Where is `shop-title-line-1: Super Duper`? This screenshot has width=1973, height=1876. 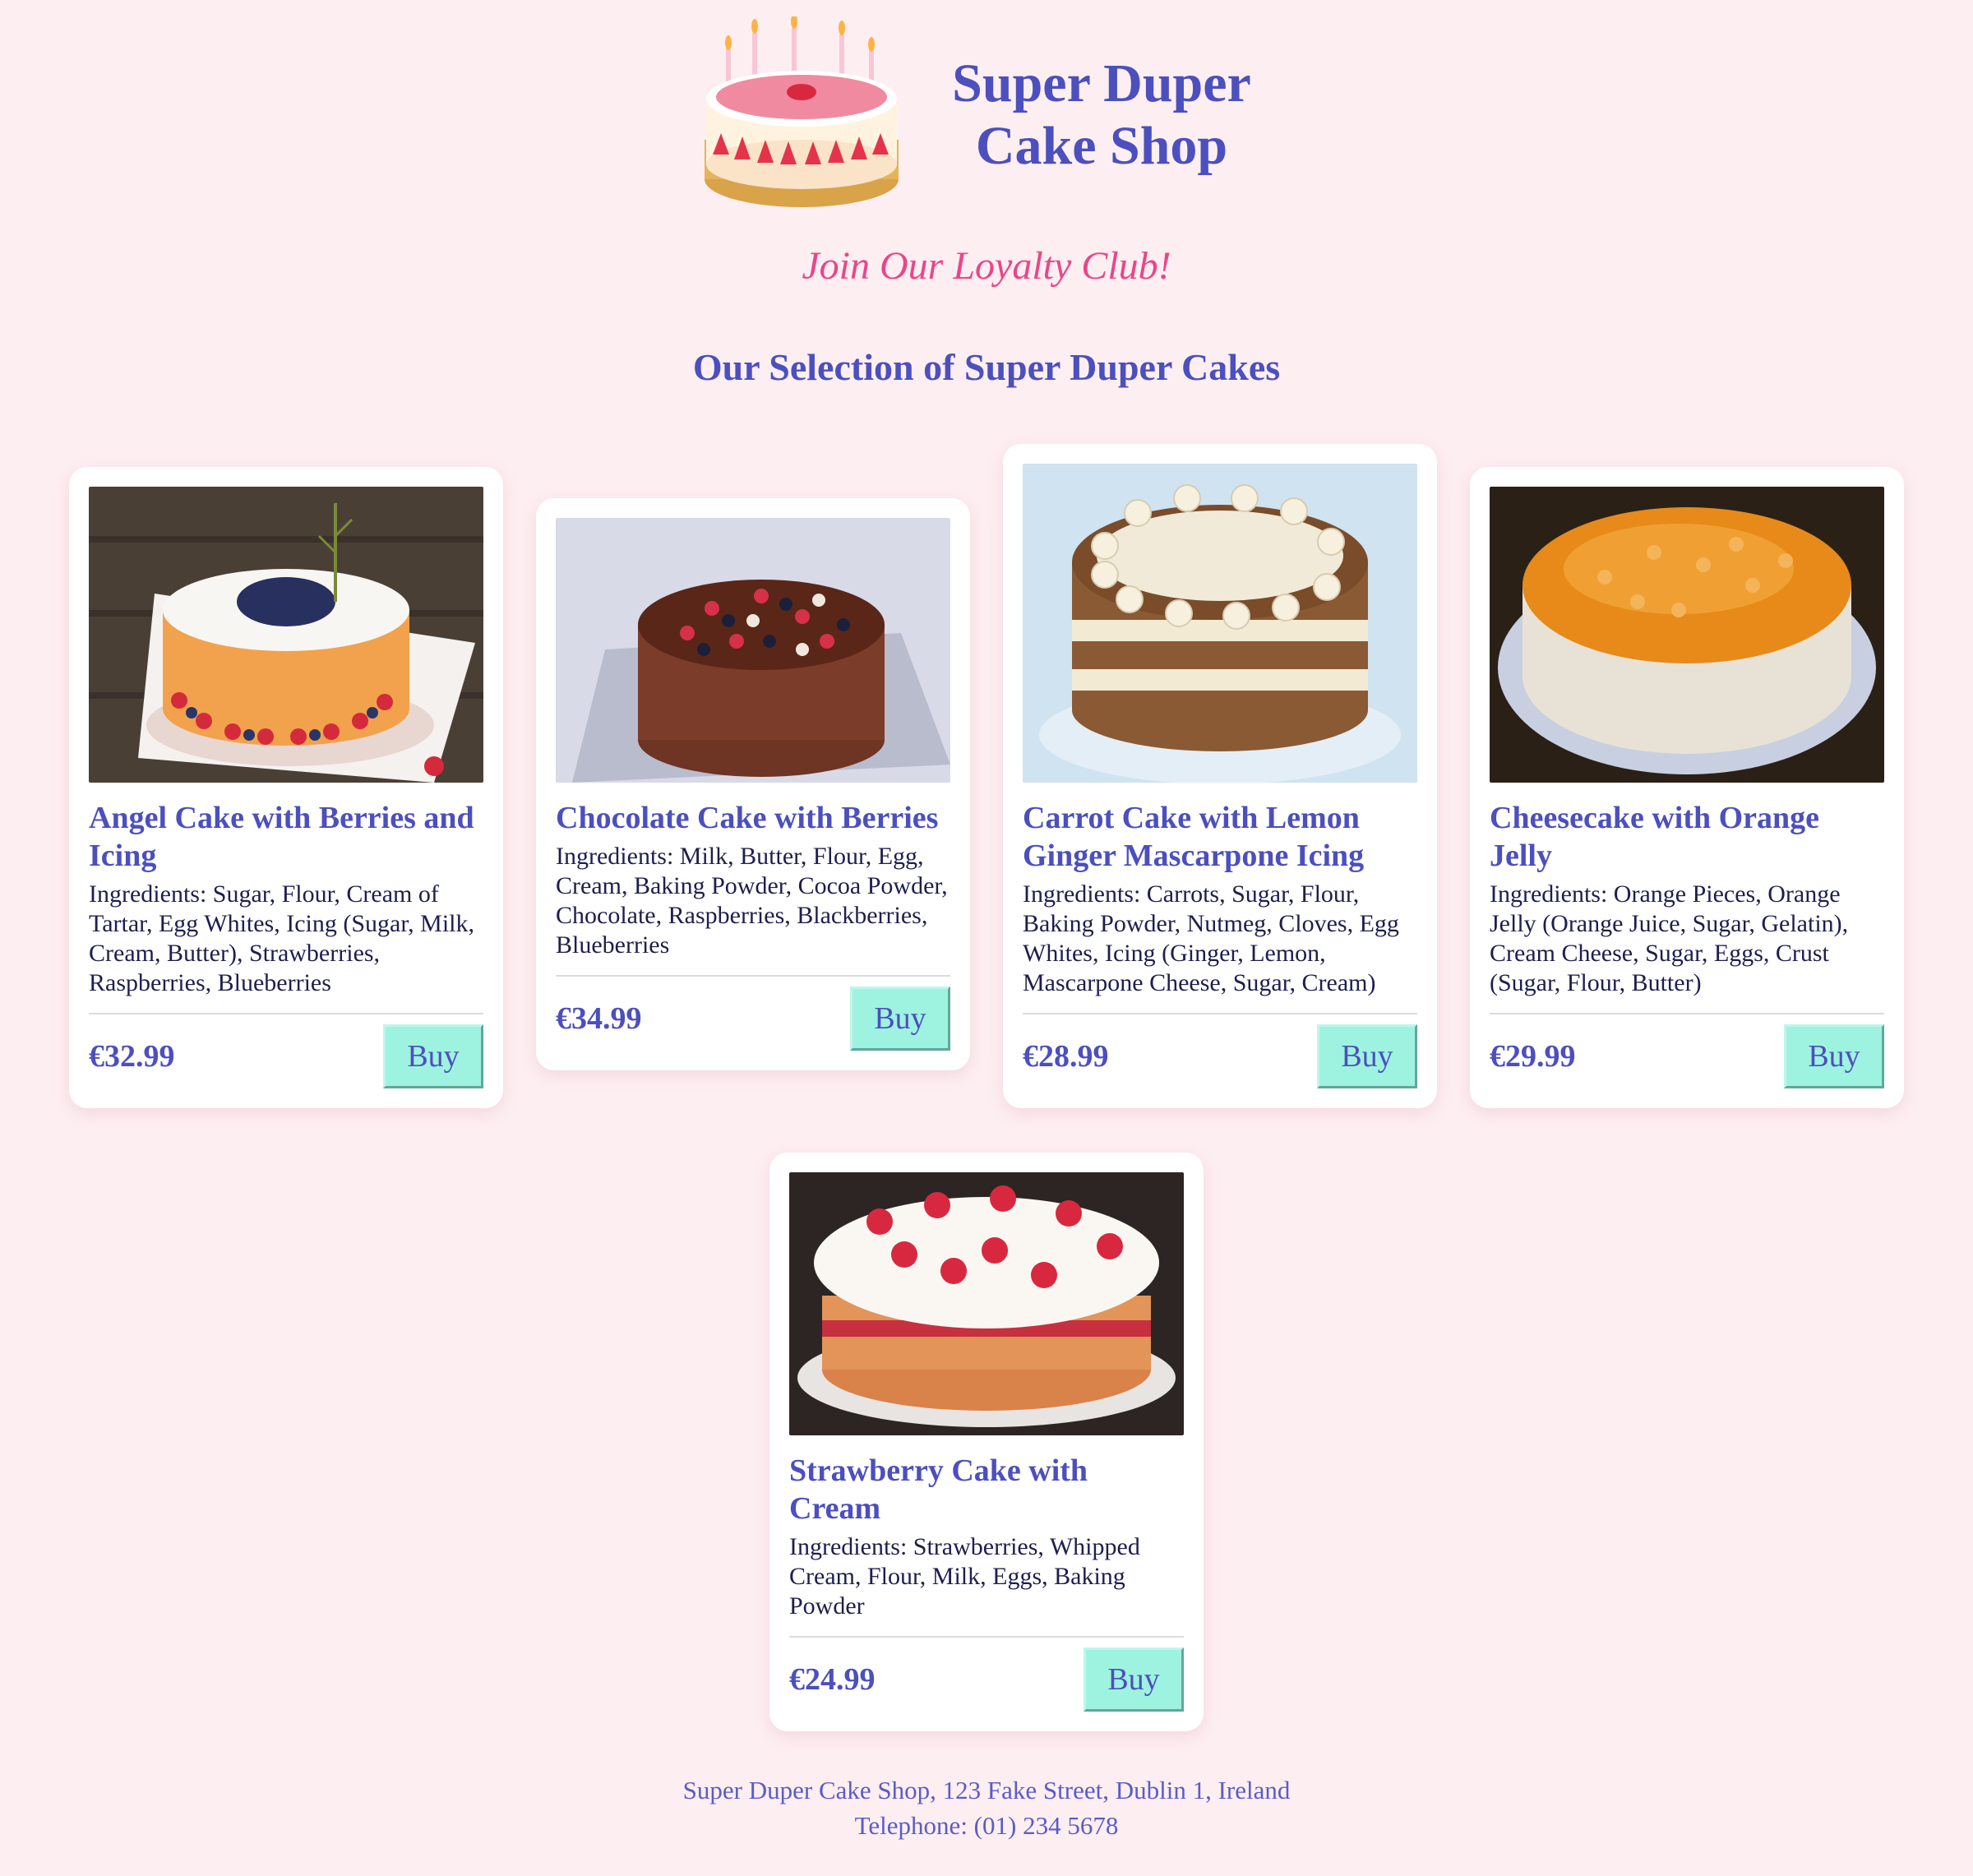
shop-title-line-1: Super Duper is located at coordinates (1101, 83).